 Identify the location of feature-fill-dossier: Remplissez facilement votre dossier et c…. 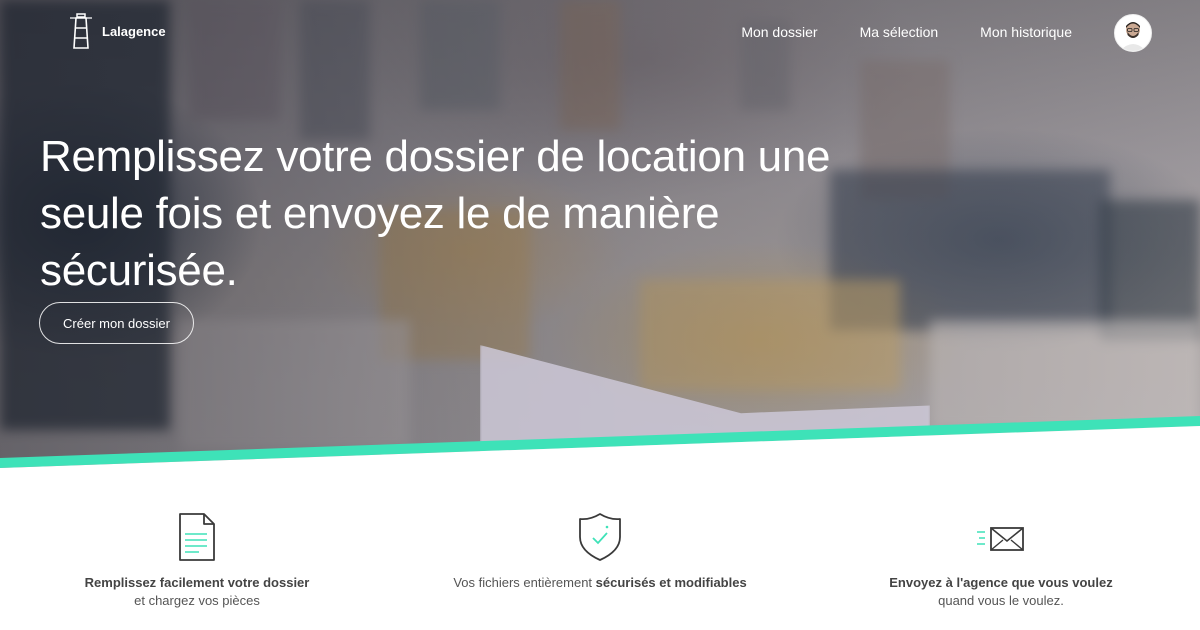
(197, 561).